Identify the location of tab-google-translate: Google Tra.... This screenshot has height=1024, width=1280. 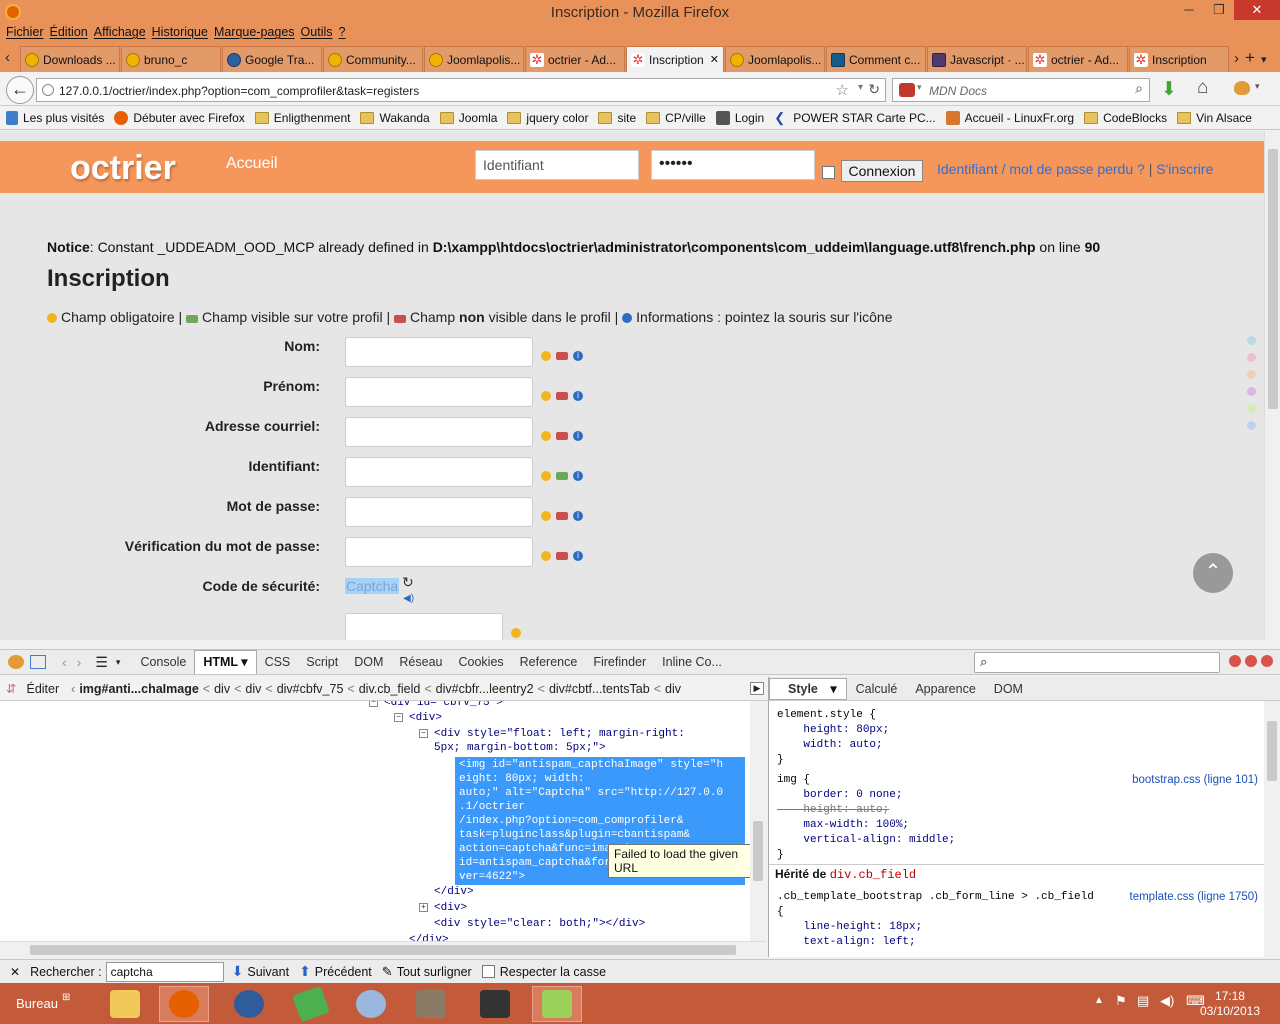
(272, 59).